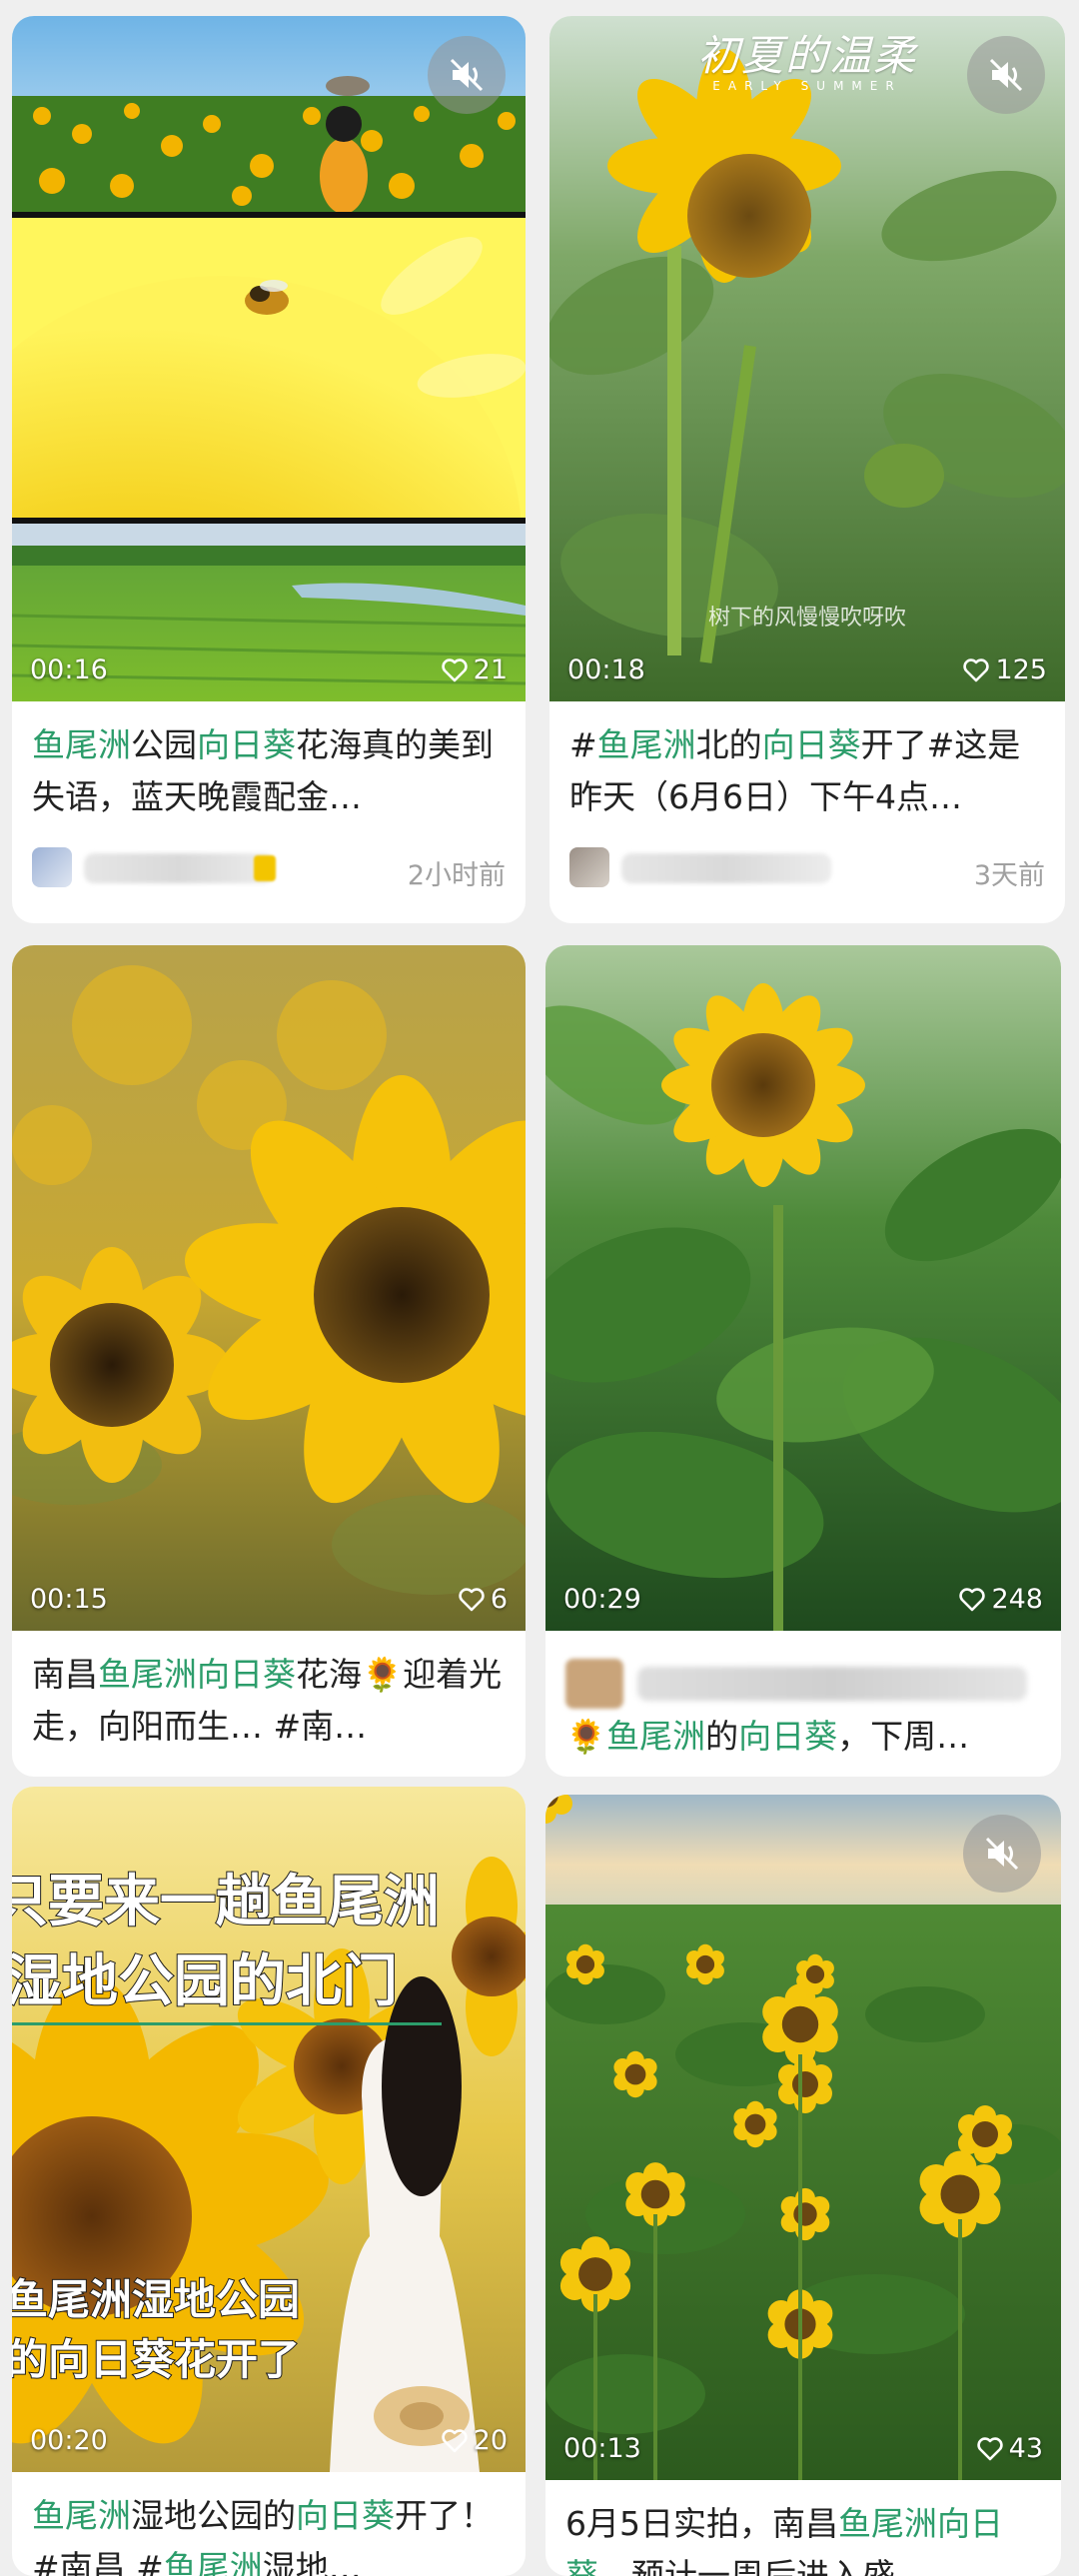 Image resolution: width=1079 pixels, height=2576 pixels. Describe the element at coordinates (69, 669) in the screenshot. I see `video-duration: 00:16` at that location.